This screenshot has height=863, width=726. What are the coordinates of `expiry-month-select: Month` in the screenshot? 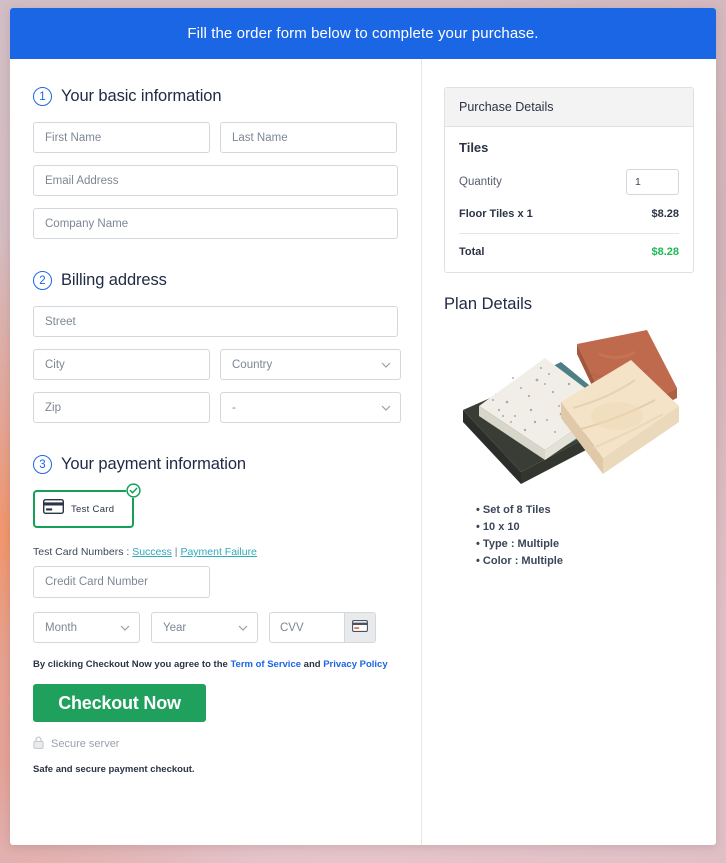 It's located at (86, 627).